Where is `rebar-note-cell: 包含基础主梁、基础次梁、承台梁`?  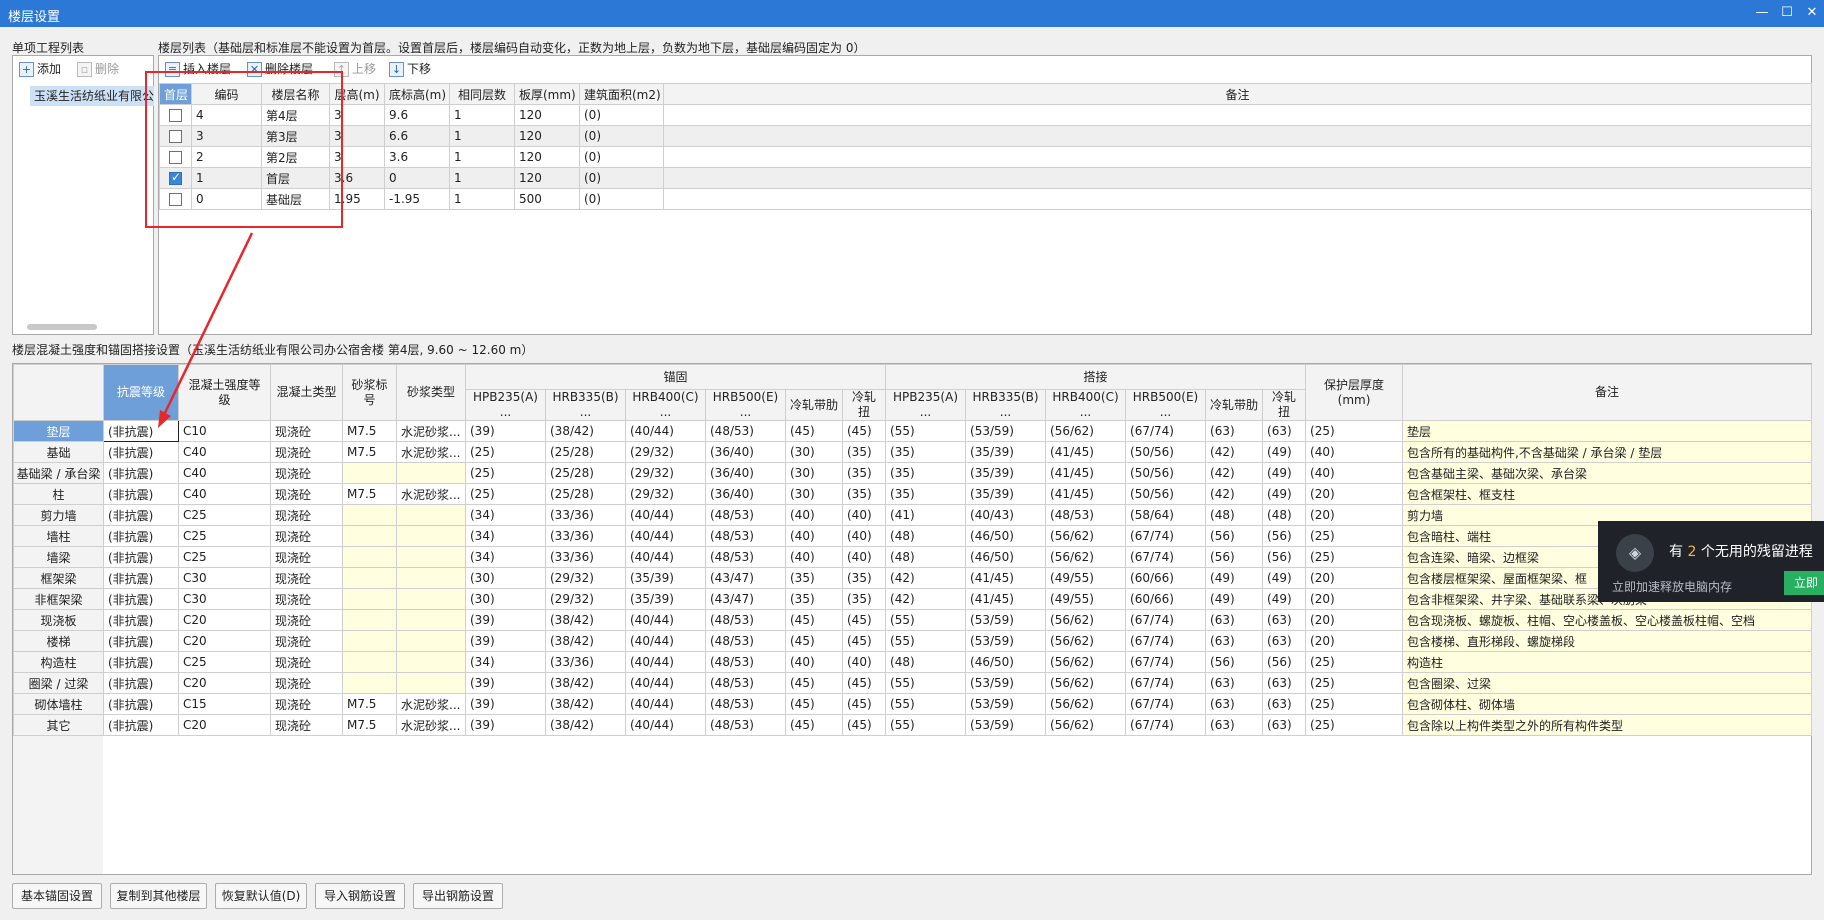
rebar-note-cell: 包含基础主梁、基础次梁、承台梁 is located at coordinates (1607, 473).